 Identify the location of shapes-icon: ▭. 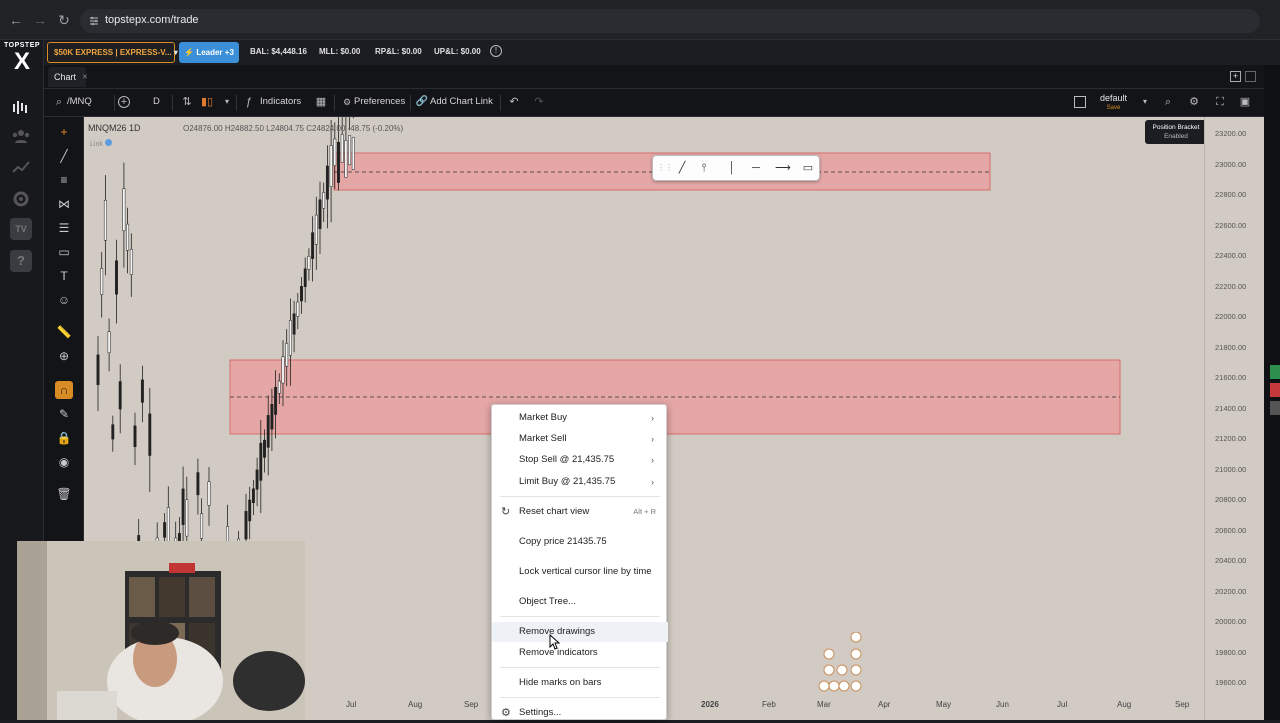
(64, 252).